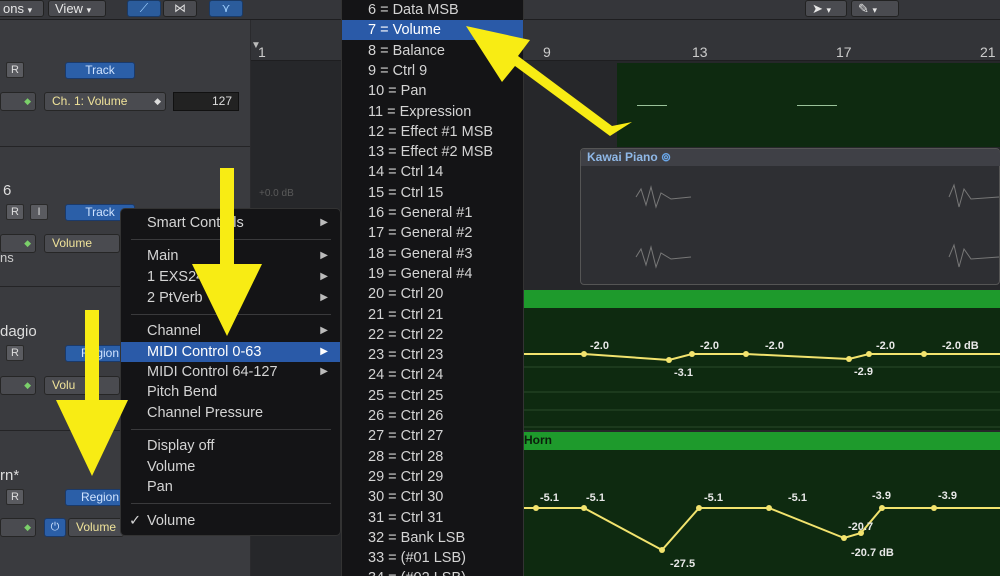 The height and width of the screenshot is (576, 1000). Describe the element at coordinates (230, 277) in the screenshot. I see `menu-item-exs24: 1 EXS24 ▶` at that location.